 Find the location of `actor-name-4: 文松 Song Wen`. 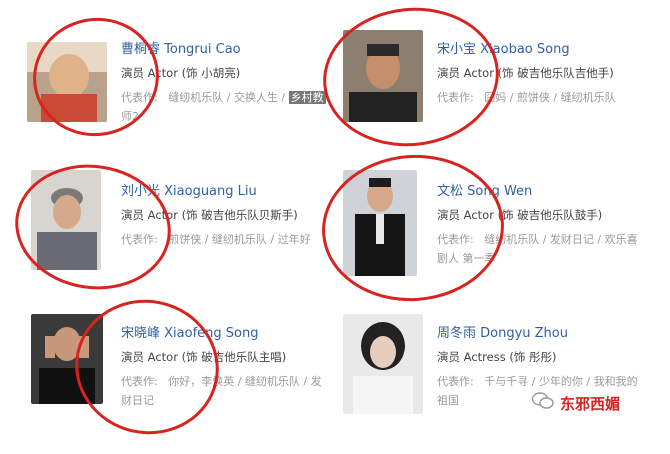

actor-name-4: 文松 Song Wen is located at coordinates (484, 189).